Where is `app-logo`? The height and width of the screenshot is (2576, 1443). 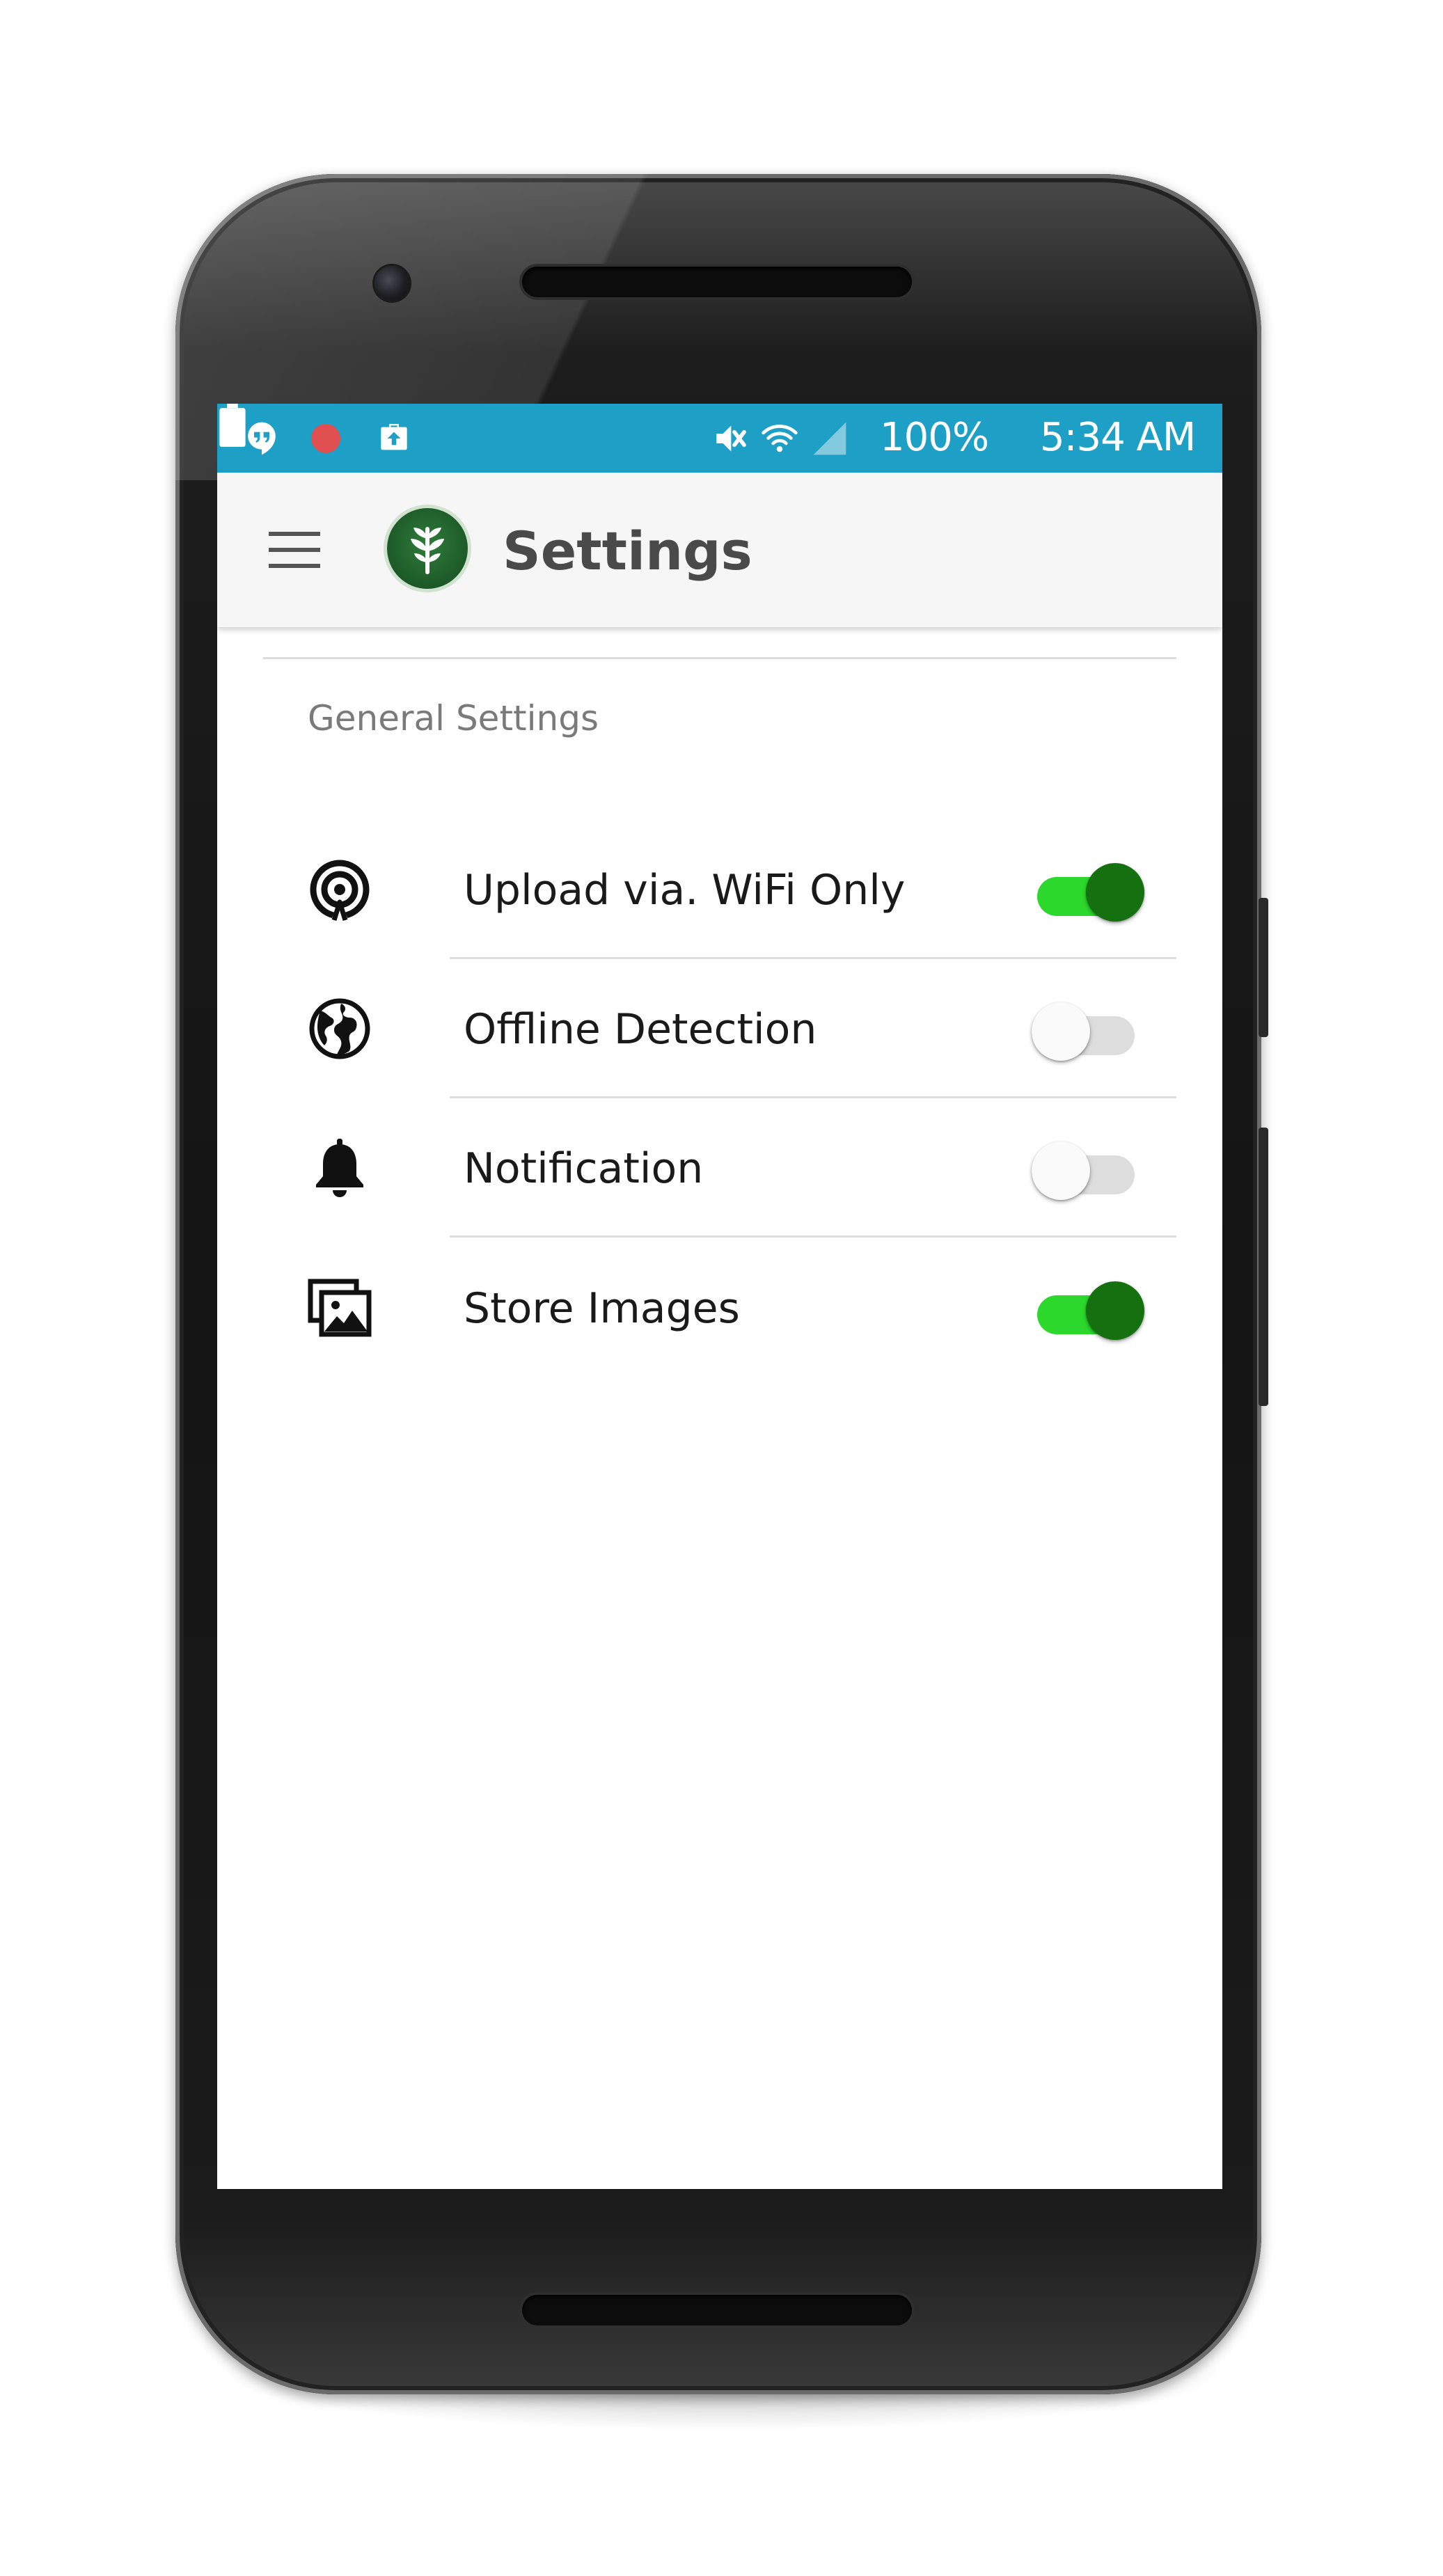
app-logo is located at coordinates (427, 548).